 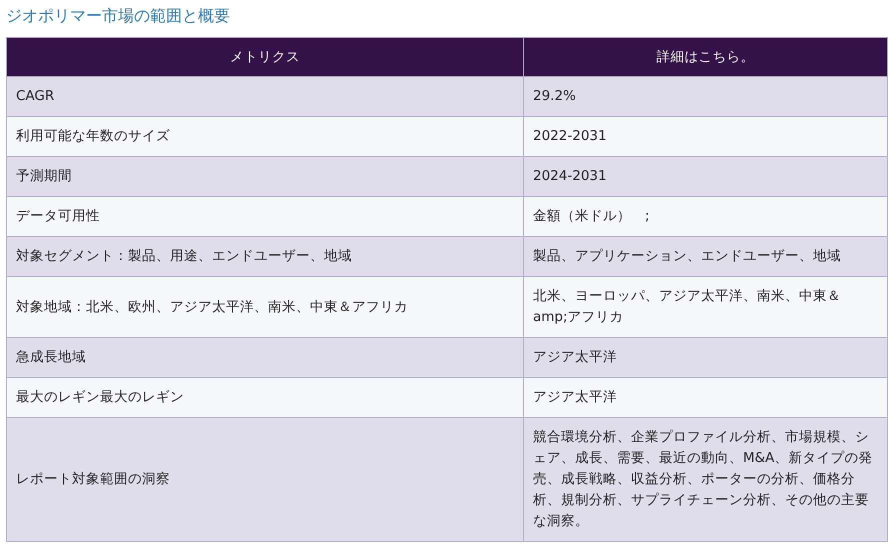 I want to click on table-cell: 製品、アプリケーション、エンドユーザー、地域, so click(x=706, y=256).